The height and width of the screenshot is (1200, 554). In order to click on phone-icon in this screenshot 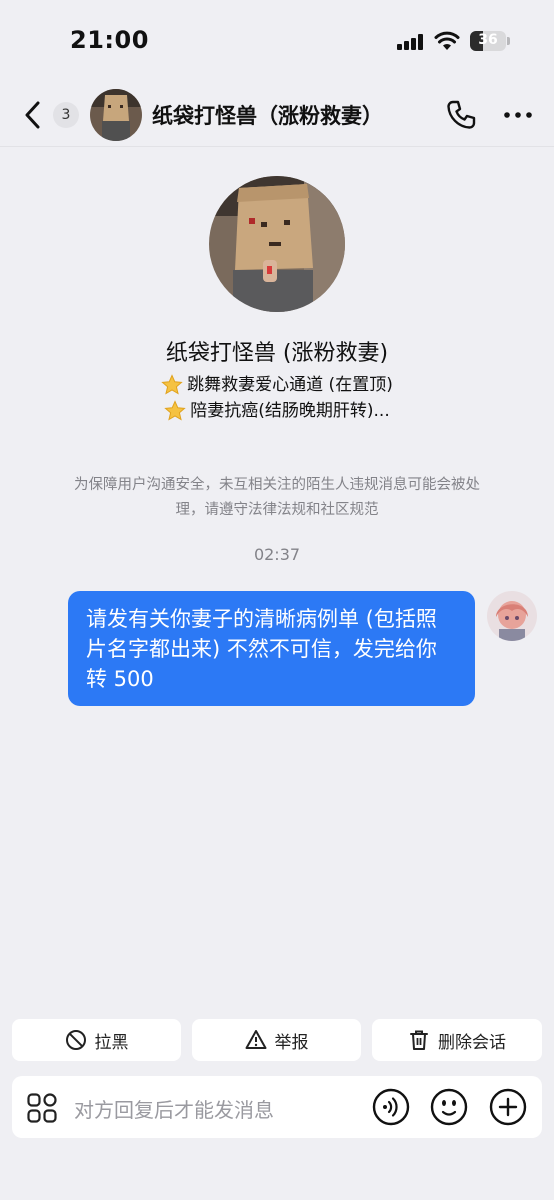, I will do `click(461, 115)`.